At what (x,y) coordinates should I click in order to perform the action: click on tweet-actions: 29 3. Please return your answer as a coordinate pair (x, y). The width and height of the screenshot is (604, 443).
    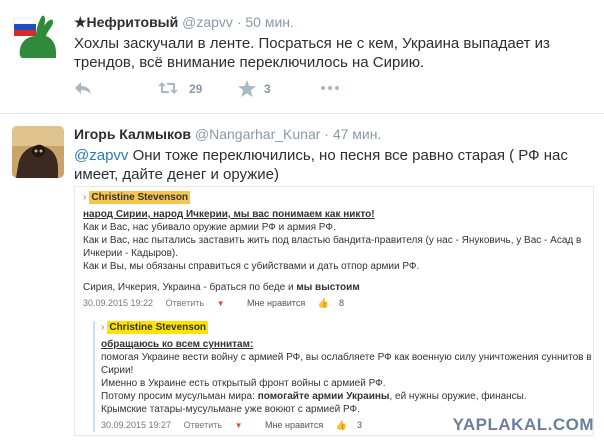
    Looking at the image, I should click on (224, 90).